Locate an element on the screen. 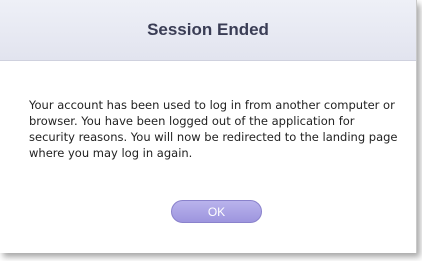 This screenshot has height=261, width=422. ok-button: OK is located at coordinates (216, 211).